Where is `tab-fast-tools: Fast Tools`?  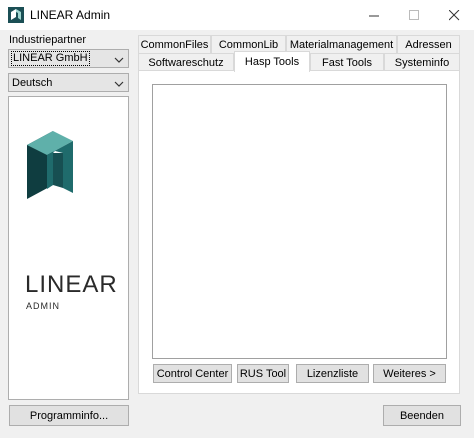 tab-fast-tools: Fast Tools is located at coordinates (347, 62).